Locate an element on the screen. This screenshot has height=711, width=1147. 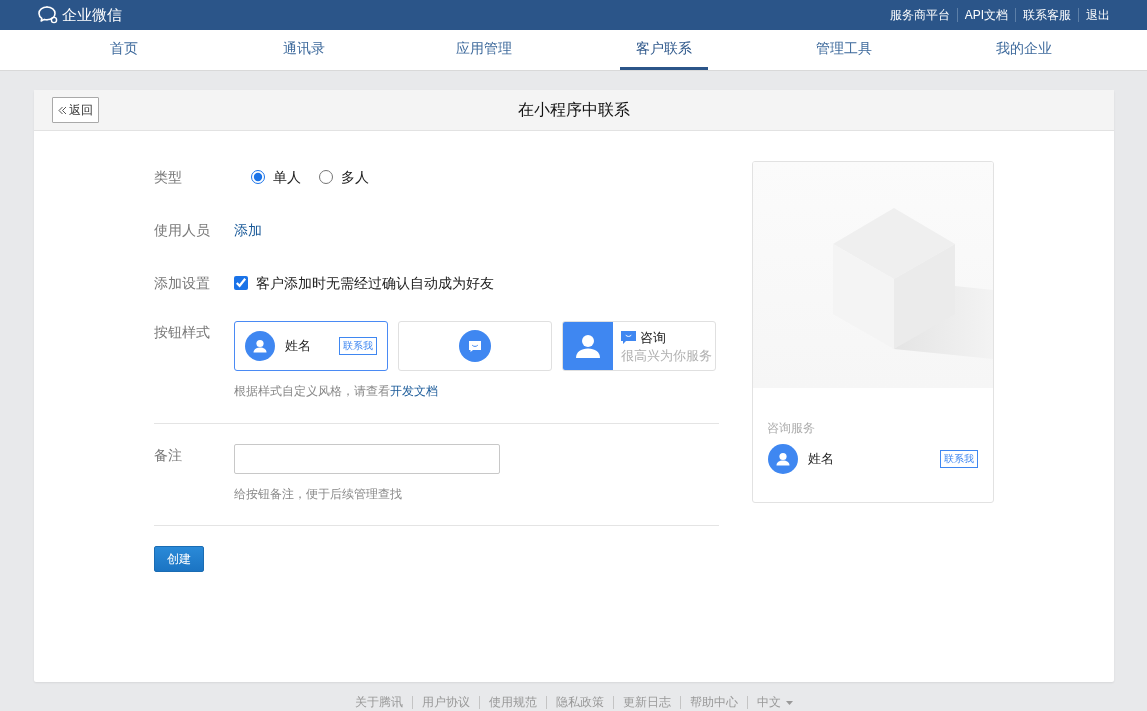
chat-bubble-logo-icon is located at coordinates (48, 15).